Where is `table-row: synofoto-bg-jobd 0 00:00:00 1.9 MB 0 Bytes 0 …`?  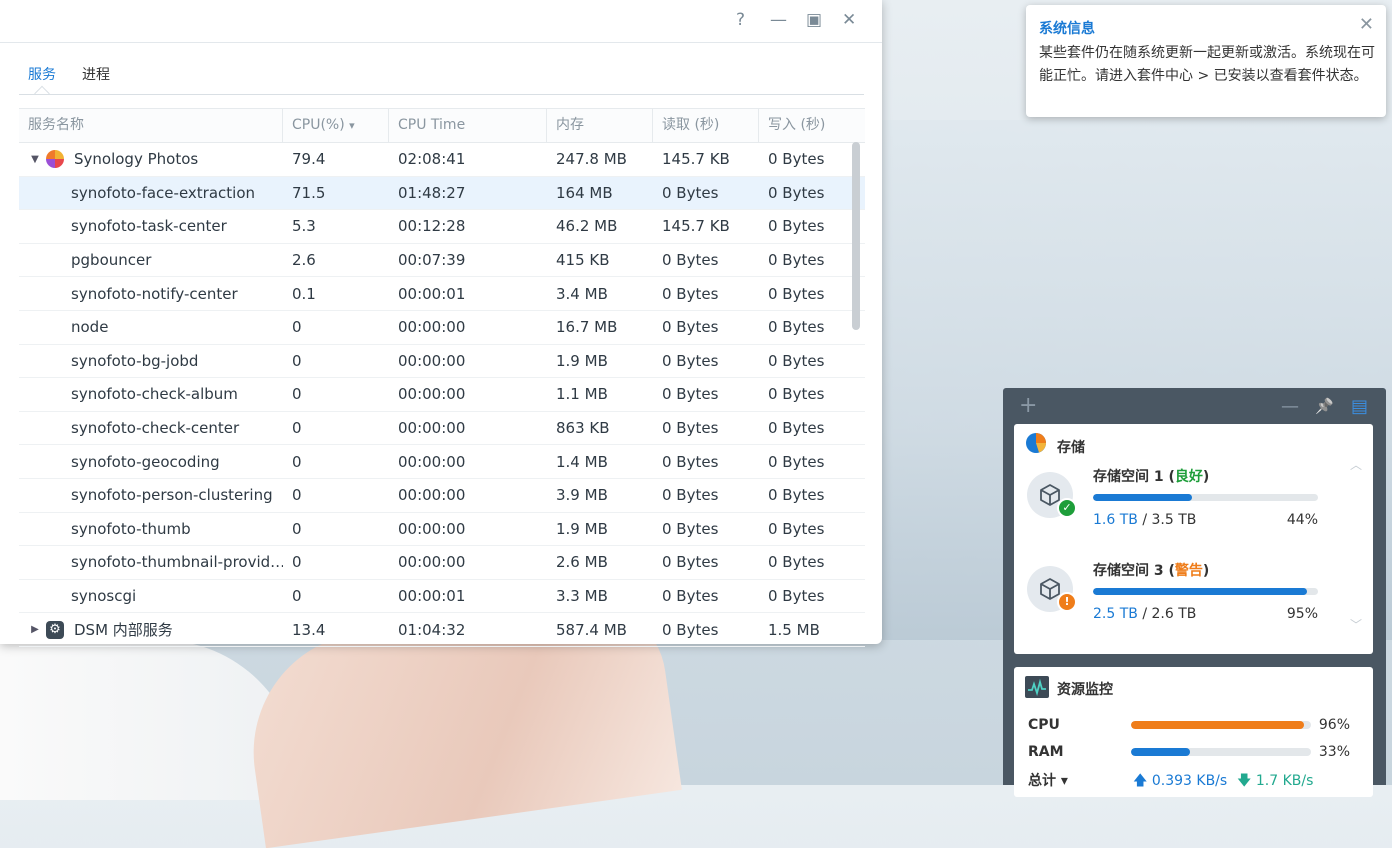
table-row: synofoto-bg-jobd 0 00:00:00 1.9 MB 0 Bytes 0 … is located at coordinates (442, 362).